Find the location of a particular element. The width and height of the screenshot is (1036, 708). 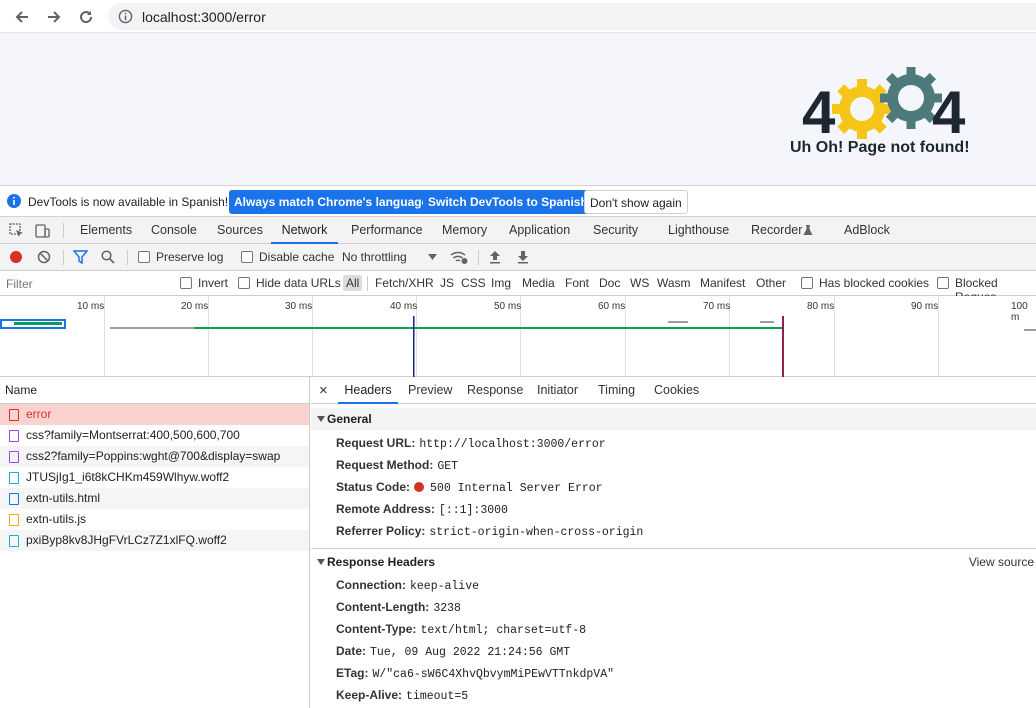

request-name: extn-utils.html is located at coordinates (63, 498).